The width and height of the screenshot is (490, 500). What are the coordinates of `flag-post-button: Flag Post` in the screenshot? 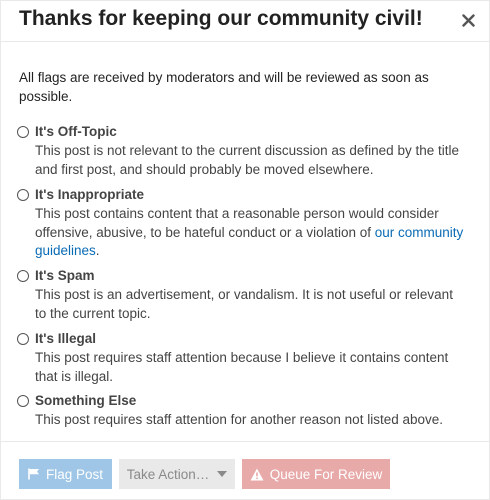 It's located at (65, 474).